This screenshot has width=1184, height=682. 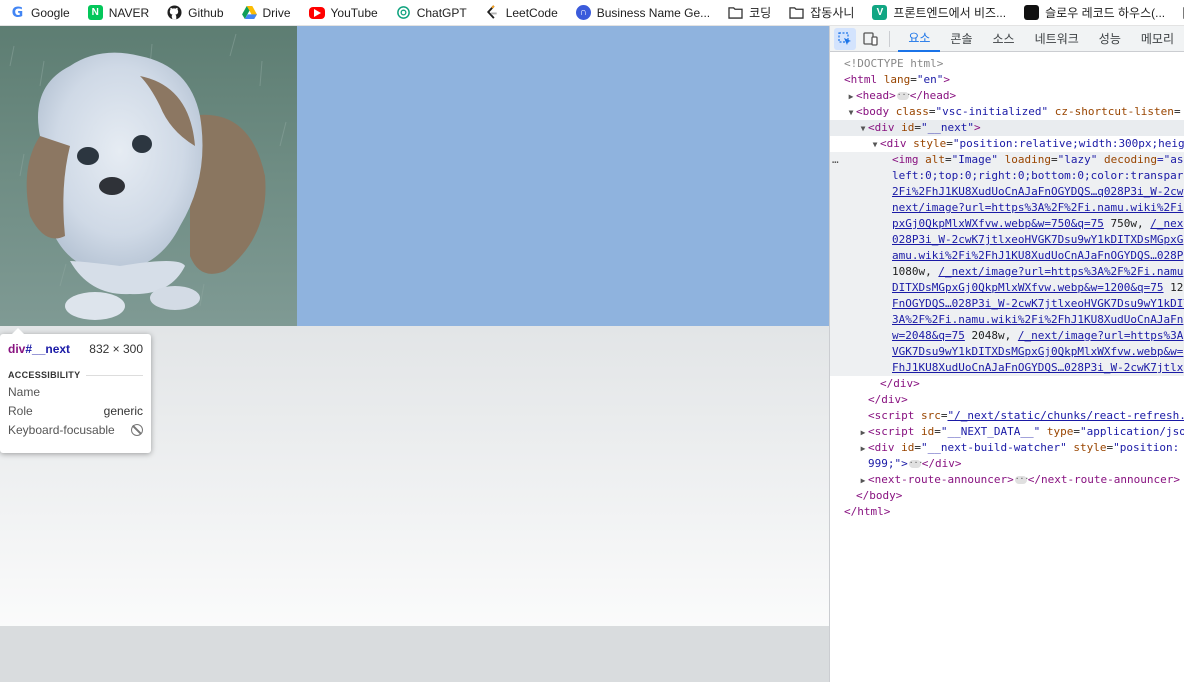 I want to click on attr-value: "position:relative;width:300px;heig, so click(x=1068, y=143).